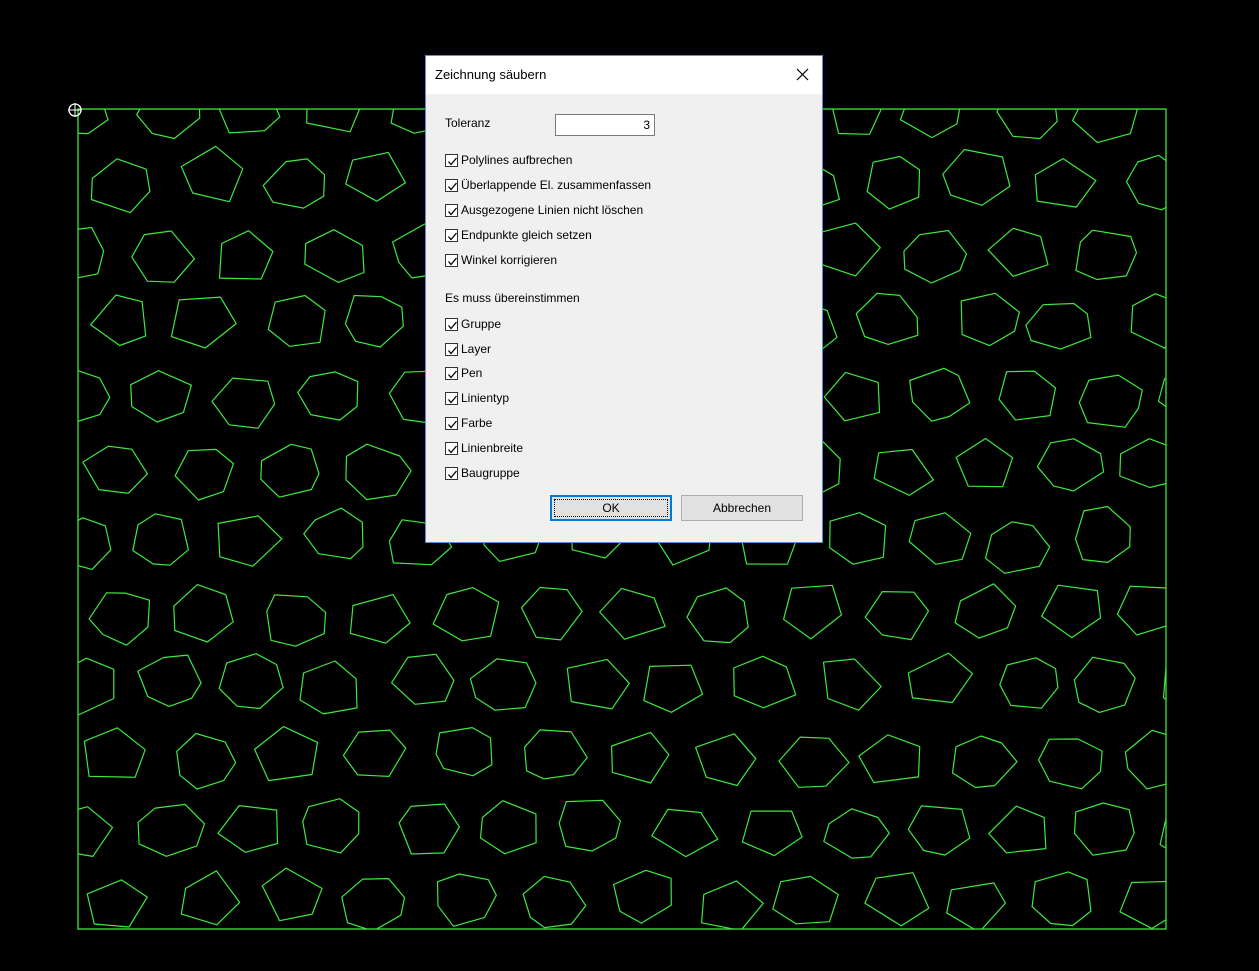 The height and width of the screenshot is (971, 1259). I want to click on cancel-button: Abbrechen, so click(742, 508).